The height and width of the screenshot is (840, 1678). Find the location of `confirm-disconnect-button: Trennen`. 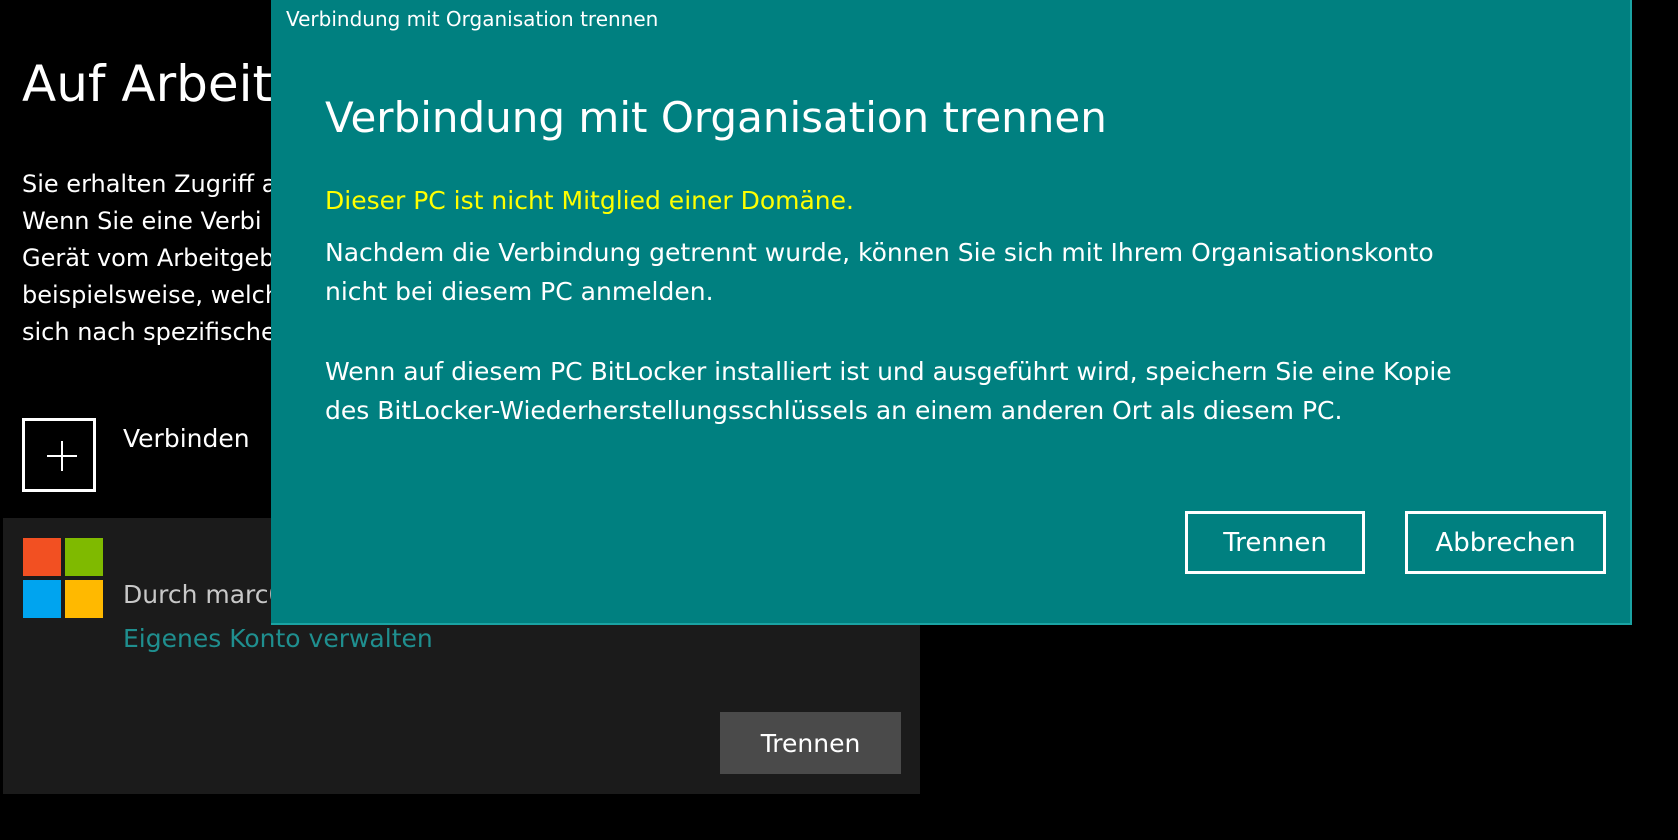

confirm-disconnect-button: Trennen is located at coordinates (1275, 542).